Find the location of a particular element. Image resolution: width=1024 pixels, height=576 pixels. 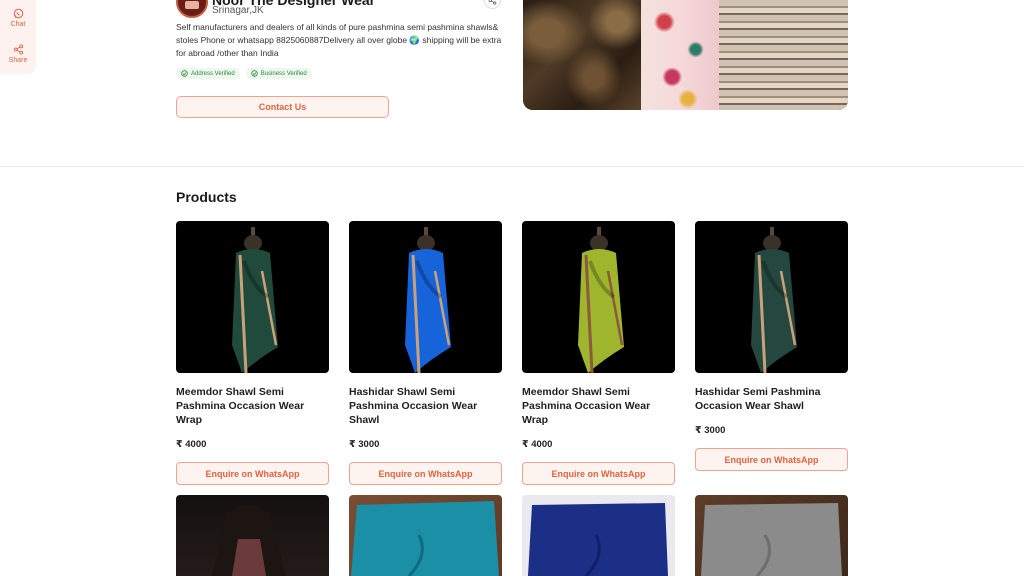

verification-badges: Address Verified Business Verified is located at coordinates (244, 73).